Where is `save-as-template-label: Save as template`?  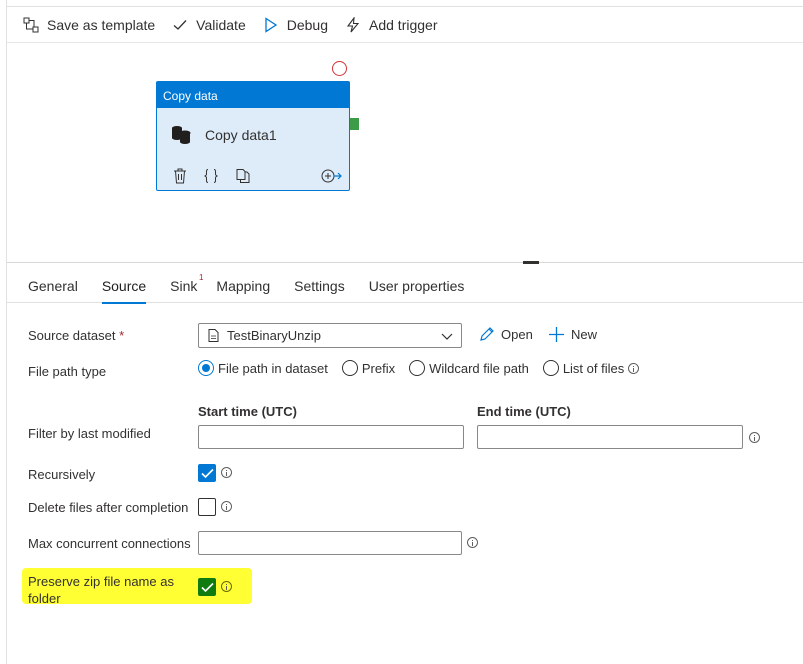
save-as-template-label: Save as template is located at coordinates (101, 24).